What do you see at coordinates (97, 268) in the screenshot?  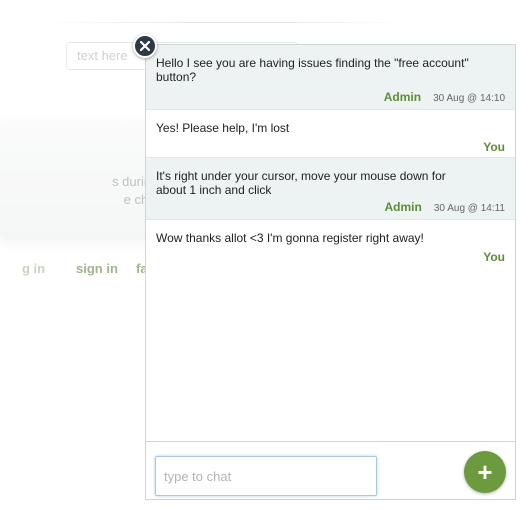 I see `background-link-sign-in: sign in` at bounding box center [97, 268].